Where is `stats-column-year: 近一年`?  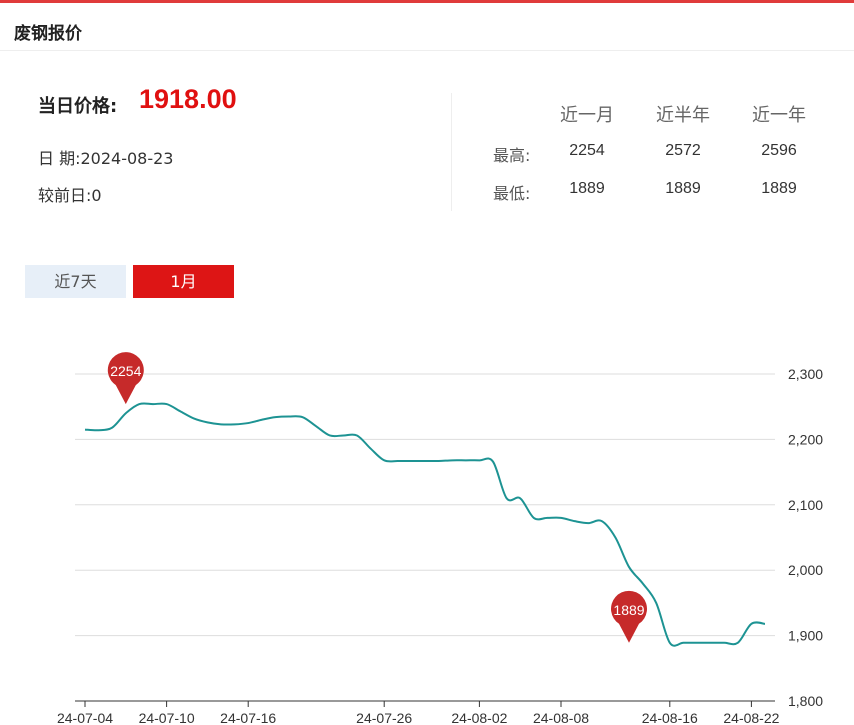 stats-column-year: 近一年 is located at coordinates (779, 115).